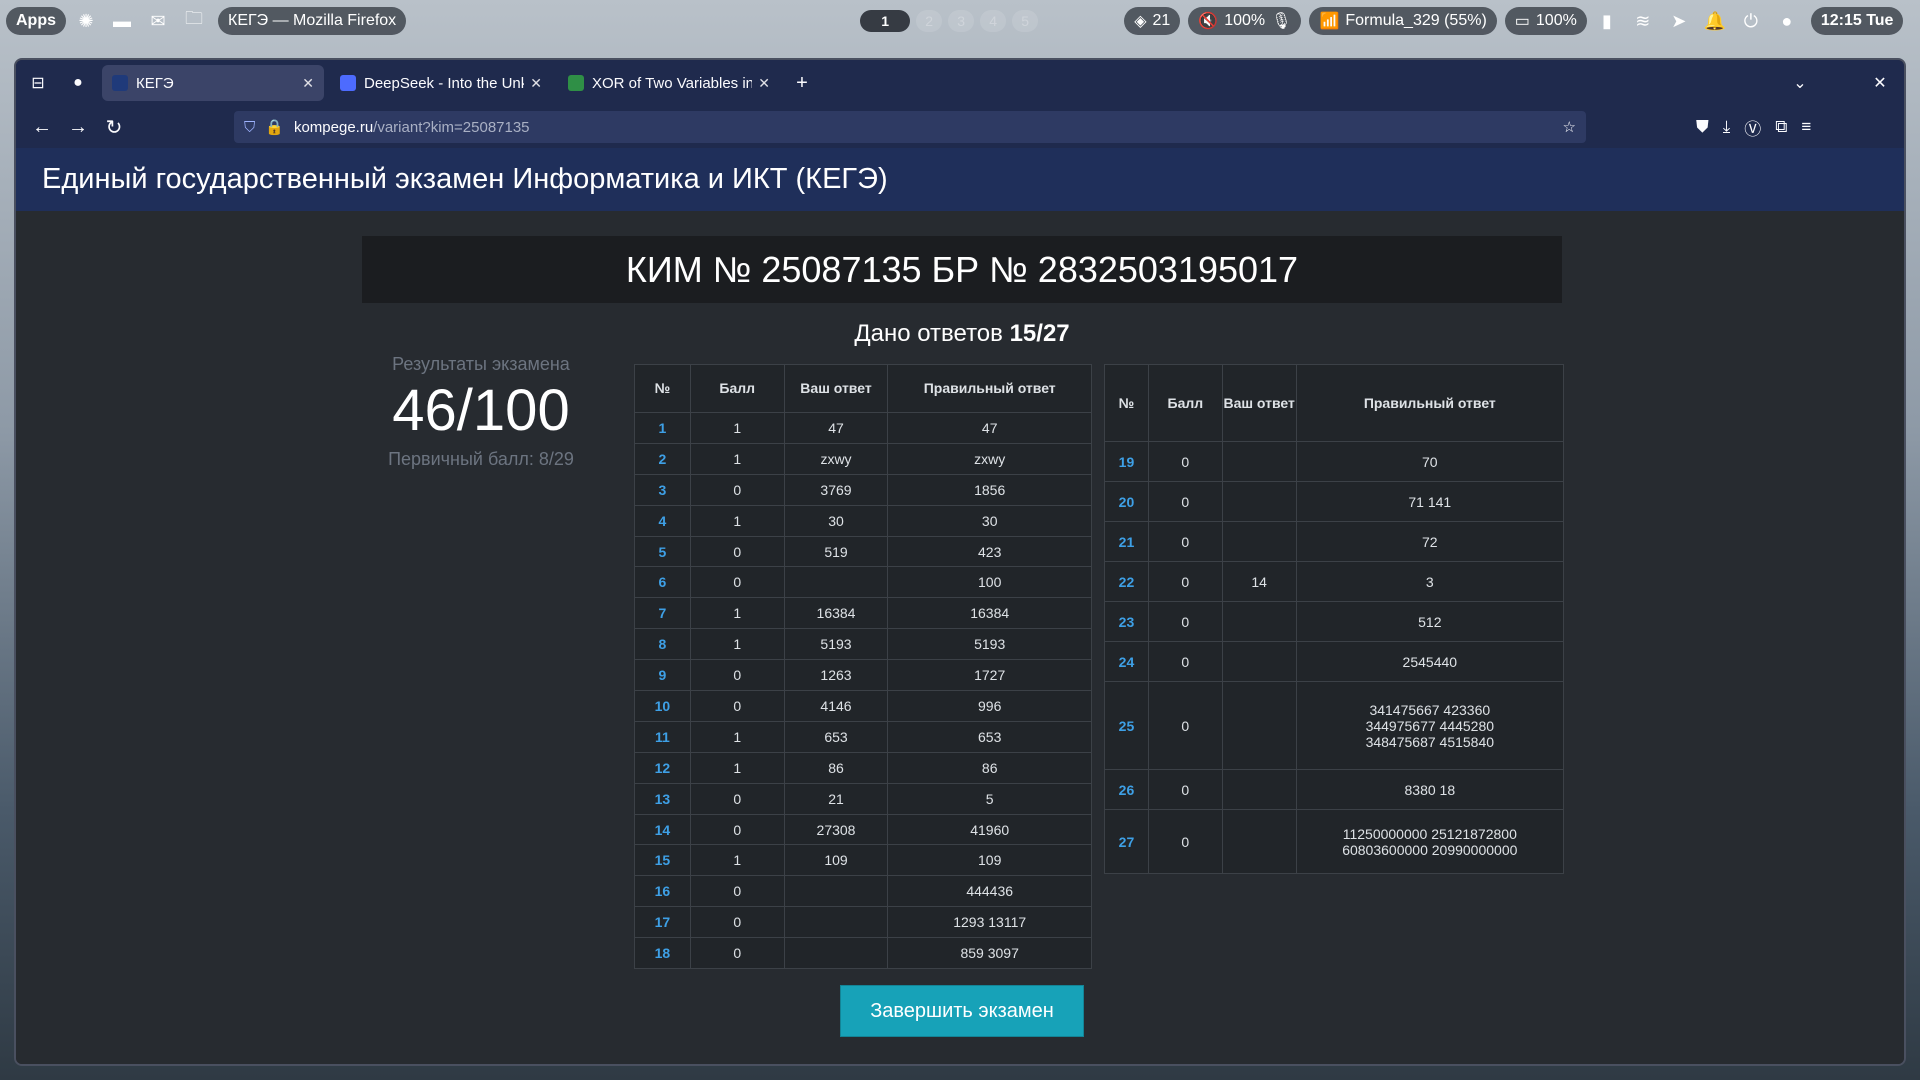 The width and height of the screenshot is (1920, 1080). What do you see at coordinates (1126, 725) in the screenshot?
I see `task-number: 25` at bounding box center [1126, 725].